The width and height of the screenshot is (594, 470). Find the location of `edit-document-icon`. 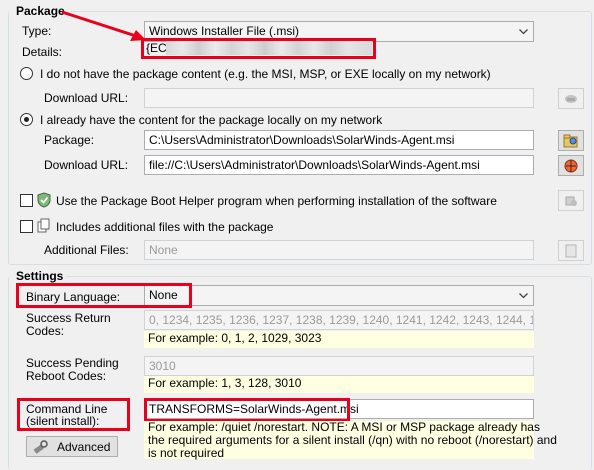

edit-document-icon is located at coordinates (571, 250).